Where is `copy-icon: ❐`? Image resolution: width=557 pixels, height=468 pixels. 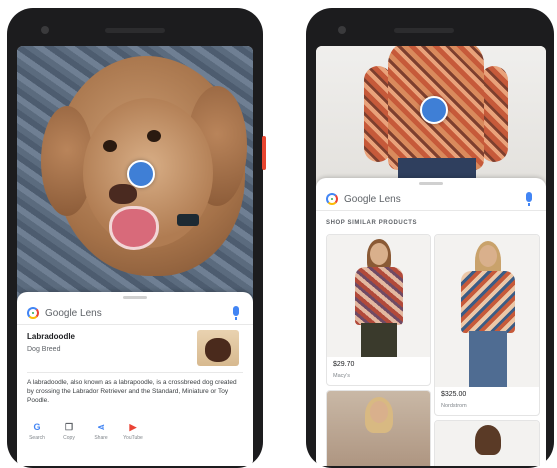 copy-icon: ❐ is located at coordinates (69, 426).